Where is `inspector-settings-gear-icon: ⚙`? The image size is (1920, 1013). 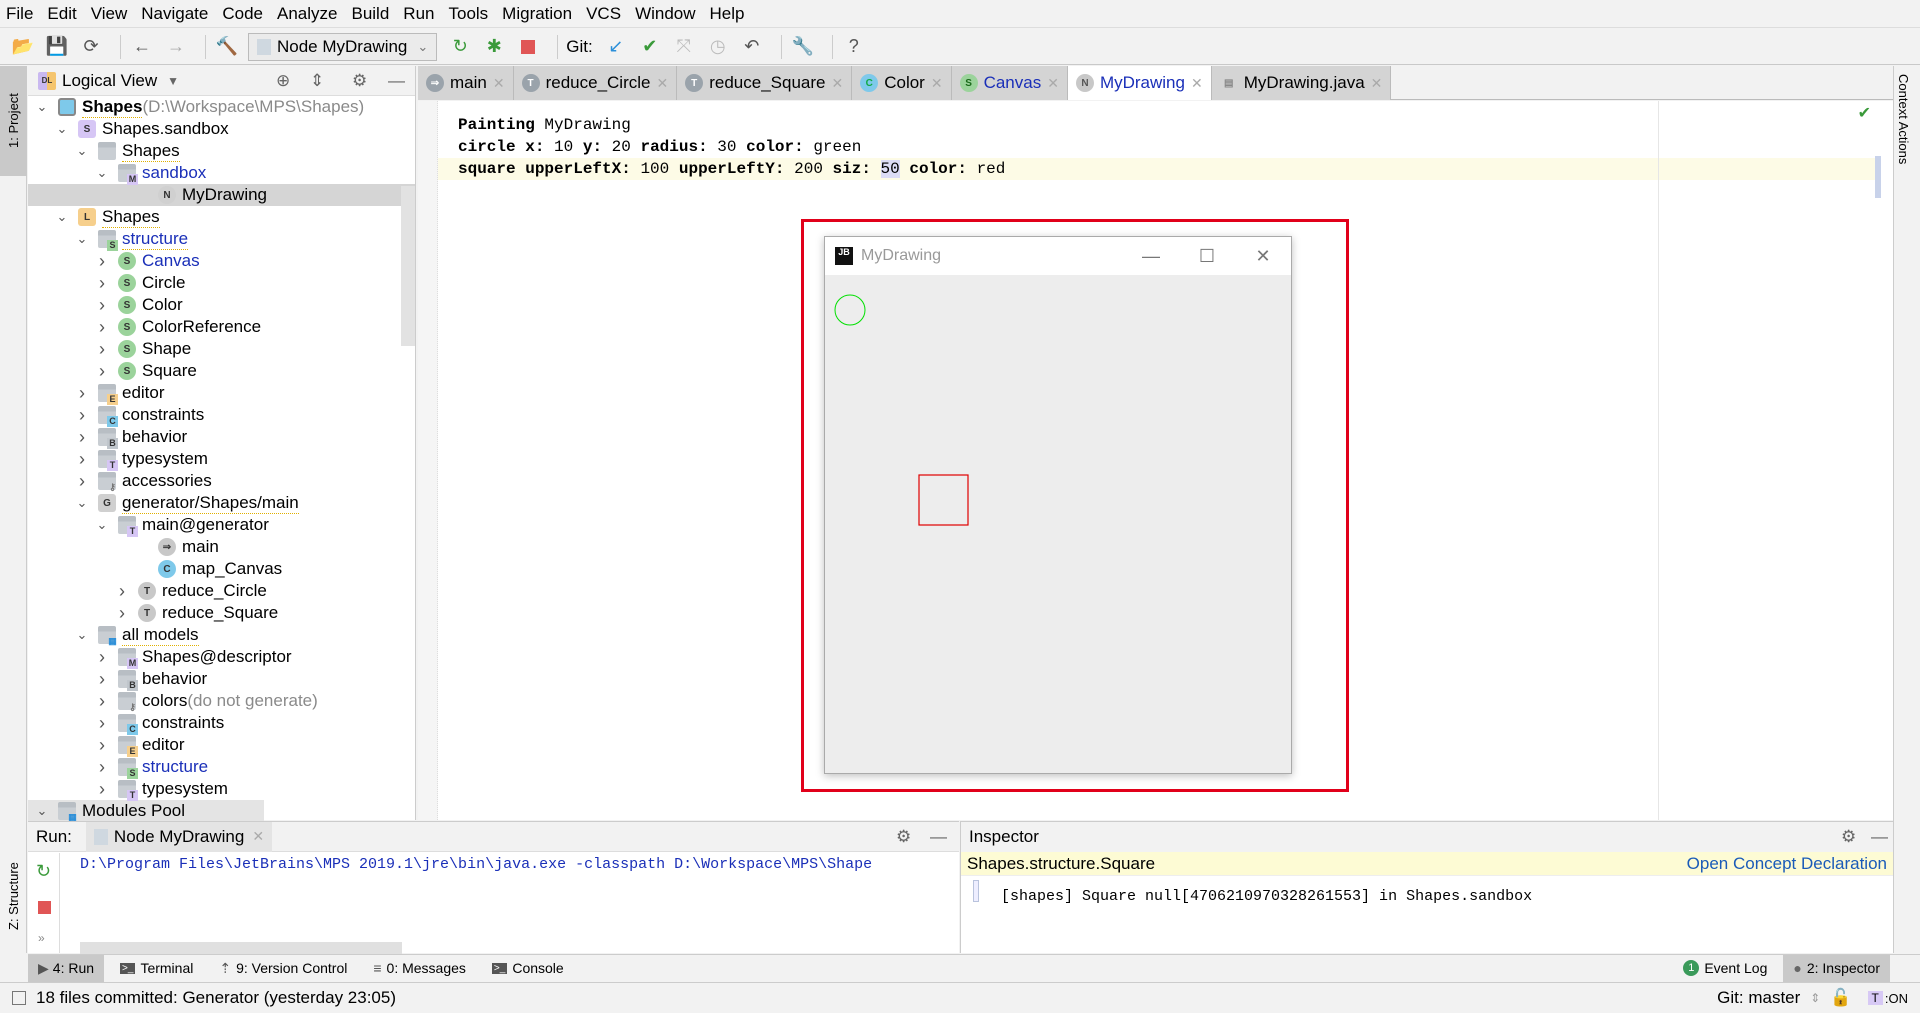
inspector-settings-gear-icon: ⚙ is located at coordinates (1848, 837).